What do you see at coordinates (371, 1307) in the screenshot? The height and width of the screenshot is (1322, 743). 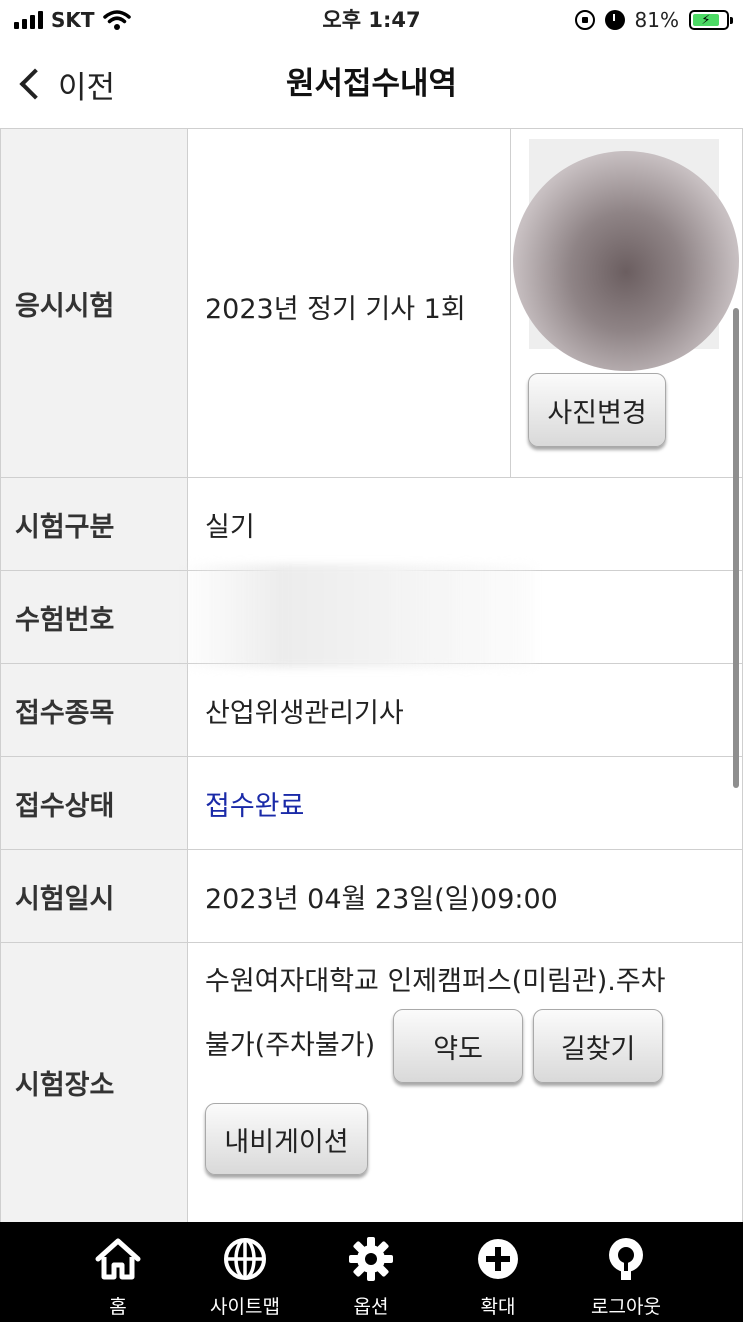 I see `tab-label: 옵션` at bounding box center [371, 1307].